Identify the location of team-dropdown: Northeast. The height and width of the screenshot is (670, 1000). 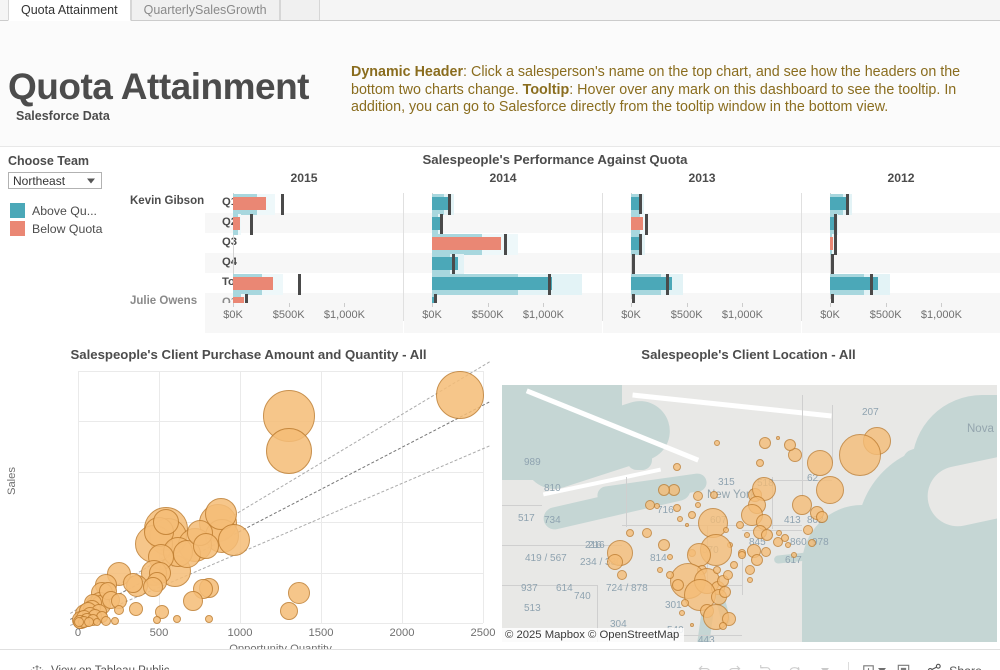
(55, 180).